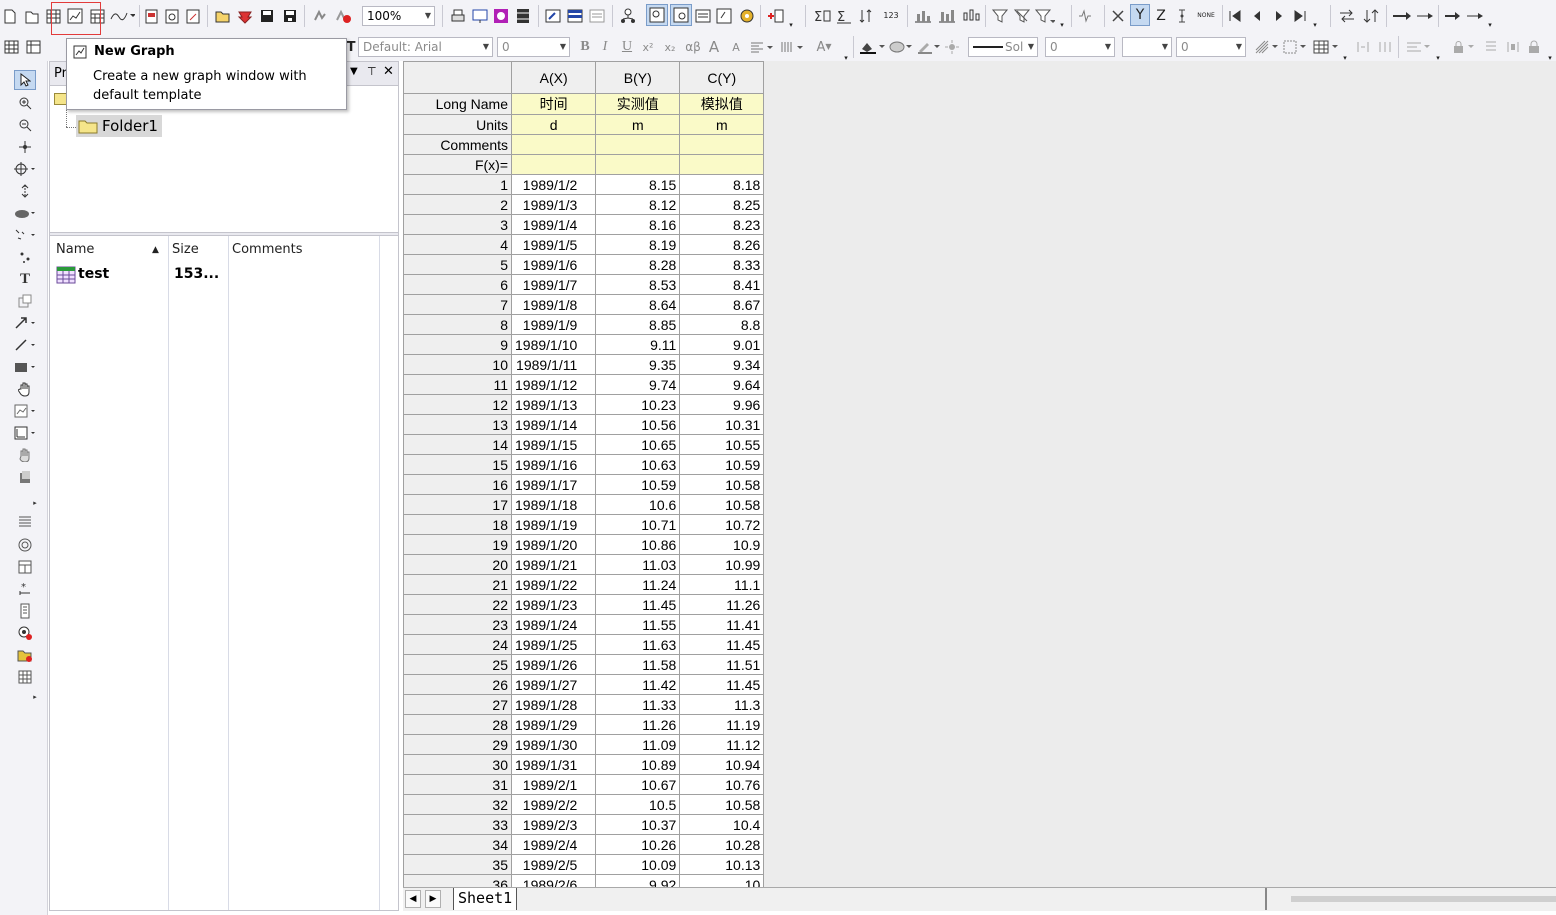 The height and width of the screenshot is (915, 1556). Describe the element at coordinates (1513, 47) in the screenshot. I see `distribute-icon` at that location.